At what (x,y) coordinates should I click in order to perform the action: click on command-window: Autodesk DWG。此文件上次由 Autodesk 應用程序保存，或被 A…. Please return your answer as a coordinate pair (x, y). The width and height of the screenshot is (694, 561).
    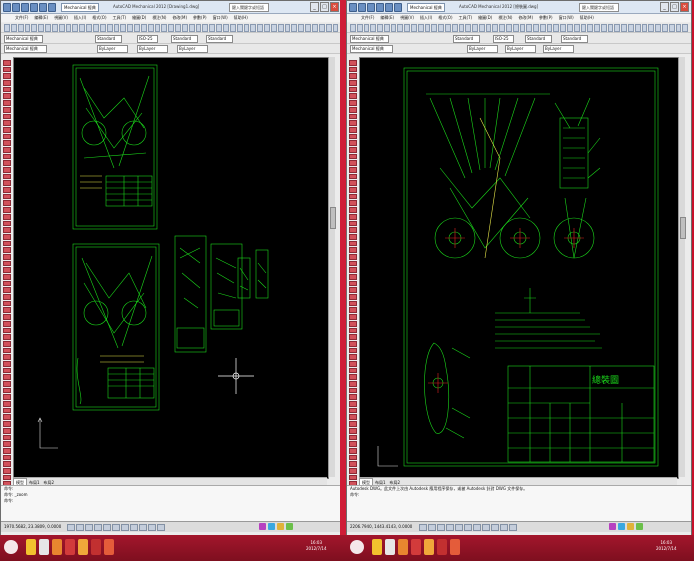
    Looking at the image, I should click on (519, 503).